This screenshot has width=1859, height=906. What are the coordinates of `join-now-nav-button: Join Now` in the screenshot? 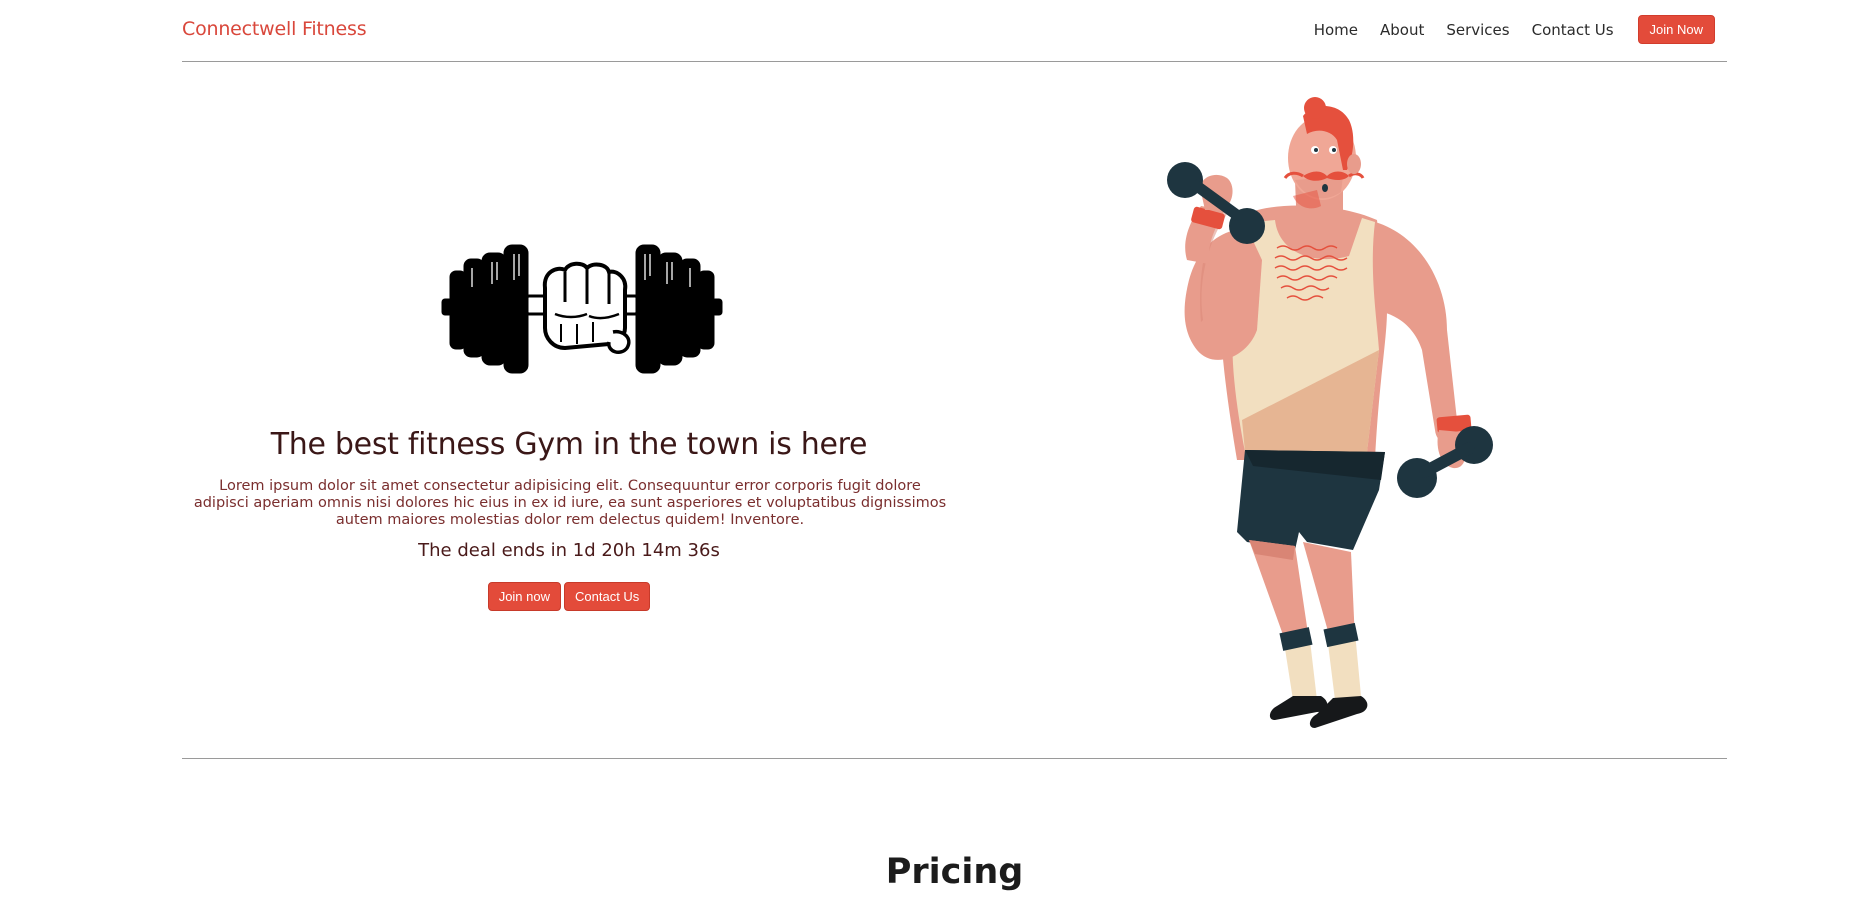 It's located at (1676, 29).